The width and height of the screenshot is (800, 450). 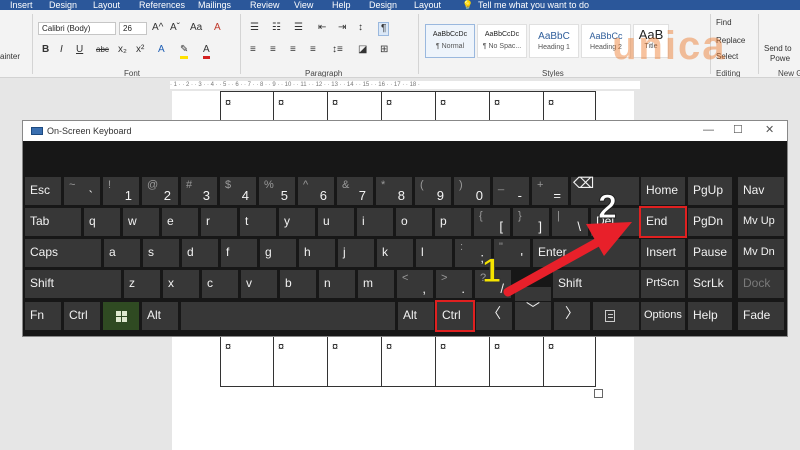 I want to click on key-ctrl-left: Ctrl, so click(x=82, y=316).